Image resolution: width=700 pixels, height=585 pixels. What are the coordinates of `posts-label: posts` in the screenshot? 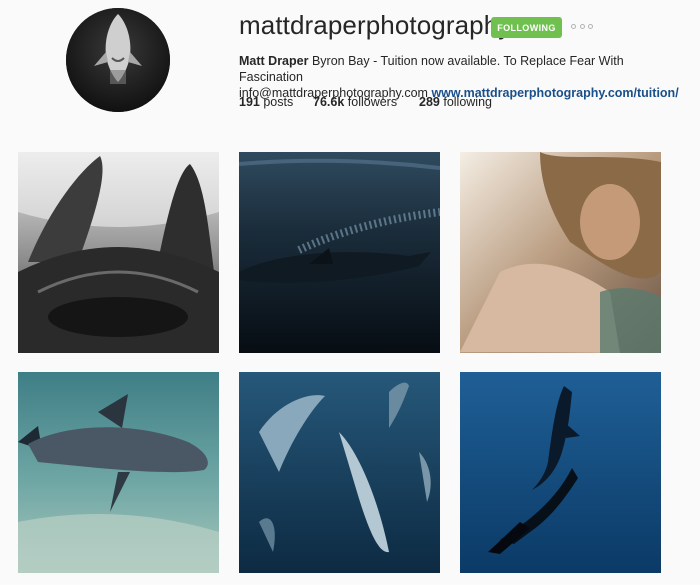 It's located at (278, 102).